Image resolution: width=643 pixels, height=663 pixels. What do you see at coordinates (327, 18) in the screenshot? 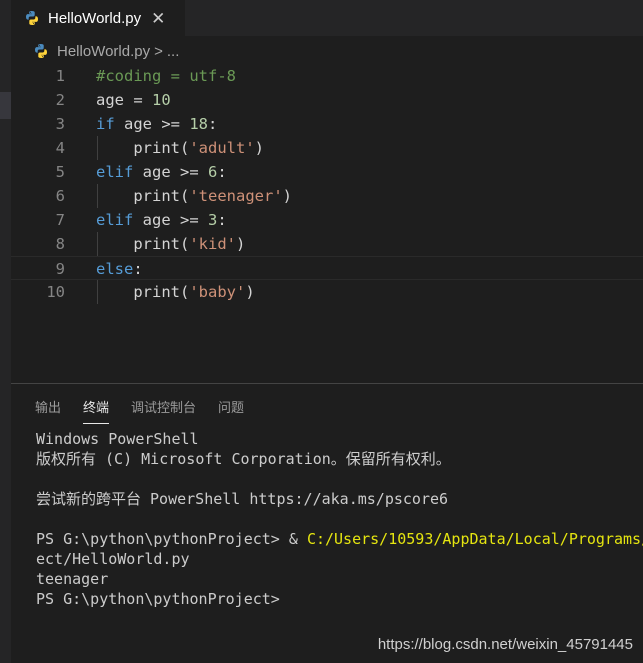
I see `editor-tab-bar: HelloWorld.py ✕` at bounding box center [327, 18].